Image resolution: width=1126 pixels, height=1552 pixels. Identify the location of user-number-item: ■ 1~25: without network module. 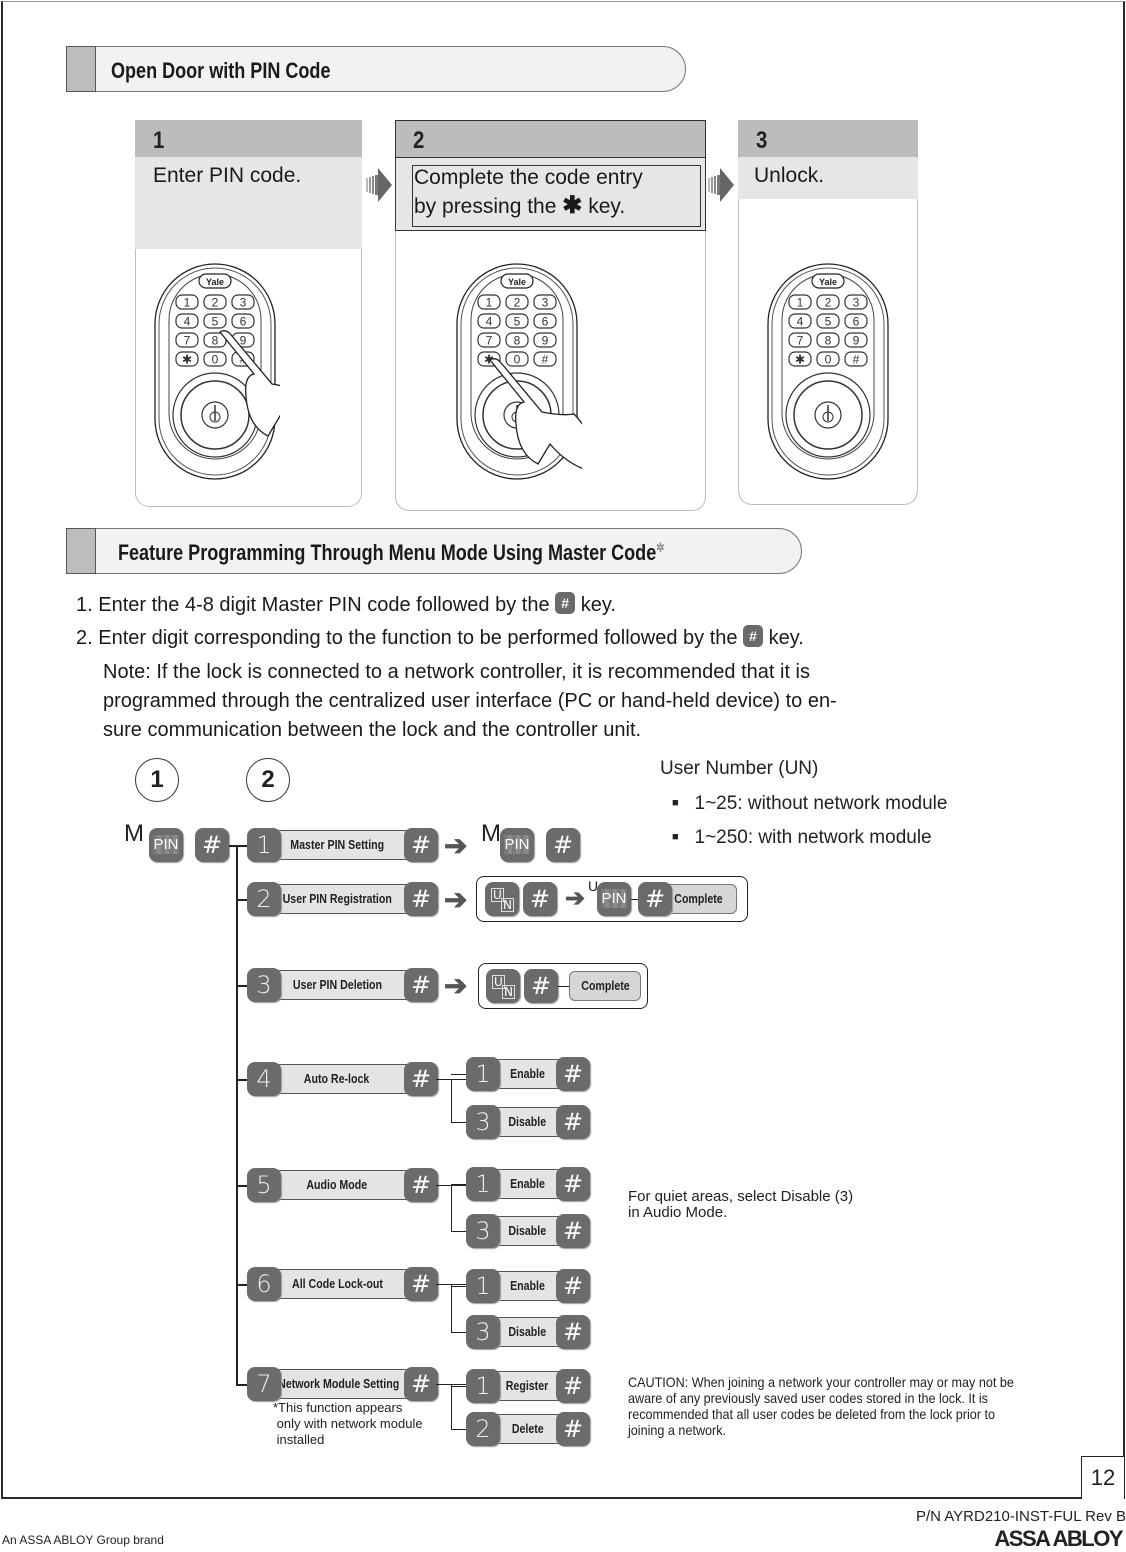
(810, 803).